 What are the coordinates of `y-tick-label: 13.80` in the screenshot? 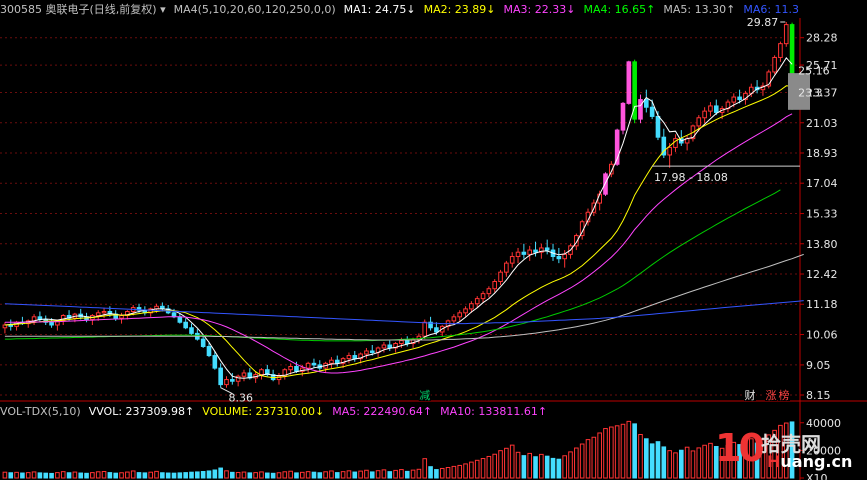 It's located at (822, 244).